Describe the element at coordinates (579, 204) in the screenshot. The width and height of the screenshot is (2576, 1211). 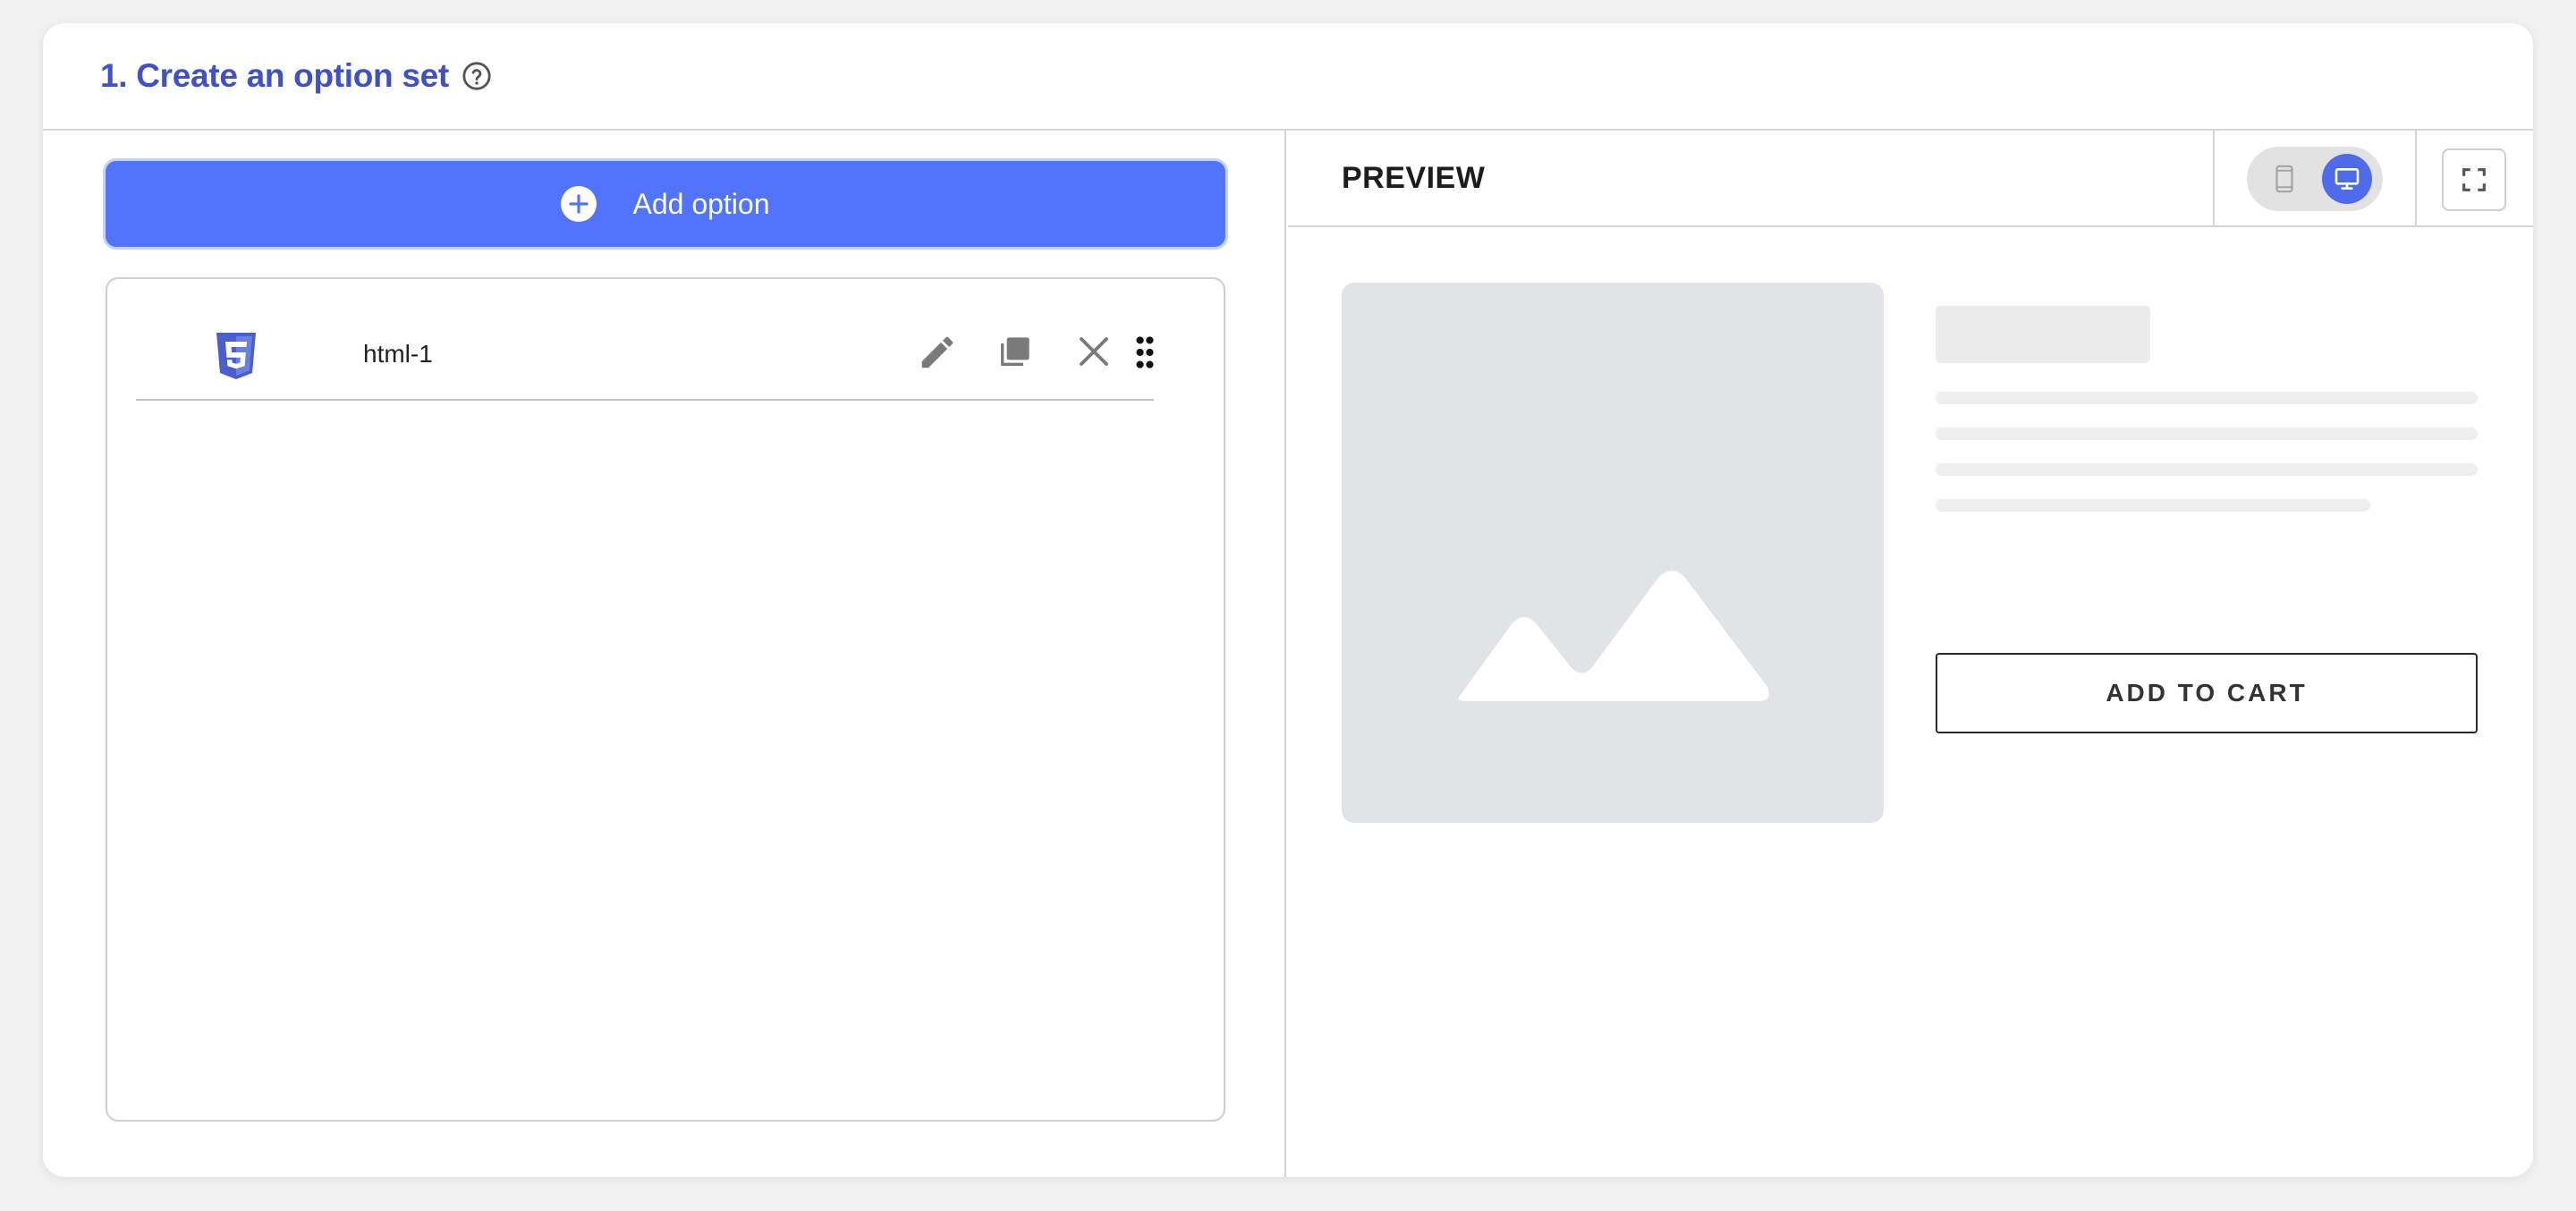
I see `plus-circle-icon` at that location.